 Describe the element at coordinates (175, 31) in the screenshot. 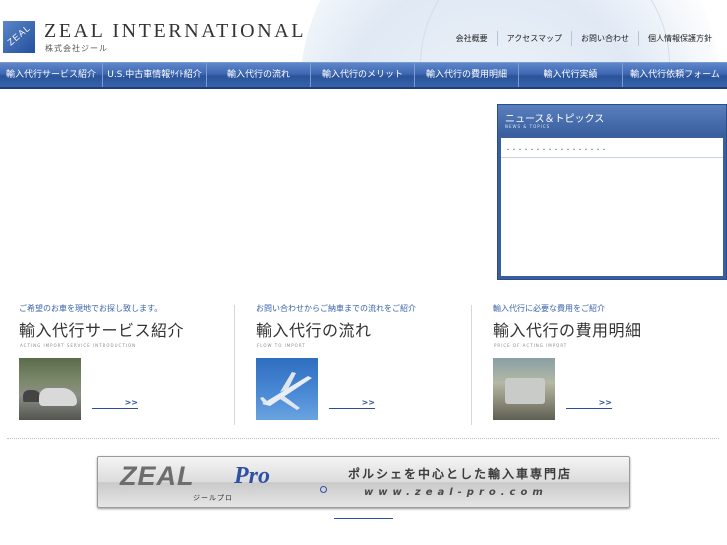

I see `brand-name: ZEAL INTERNATIONAL` at that location.